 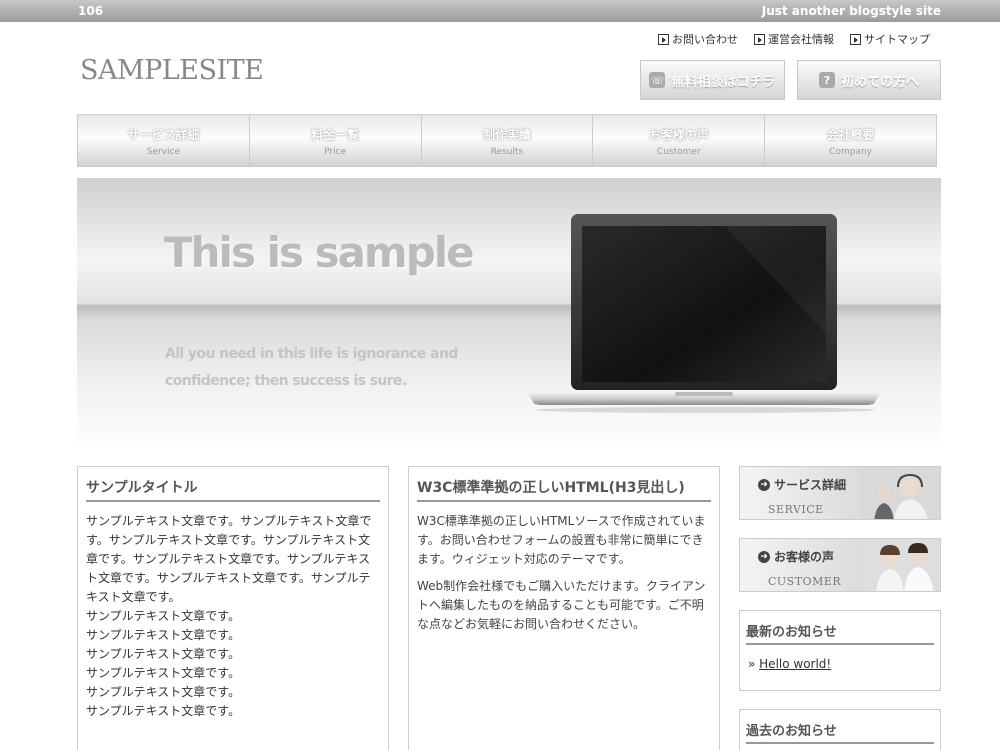 I want to click on service-banner: ➜ サービス詳細 SERVICE, so click(x=840, y=493).